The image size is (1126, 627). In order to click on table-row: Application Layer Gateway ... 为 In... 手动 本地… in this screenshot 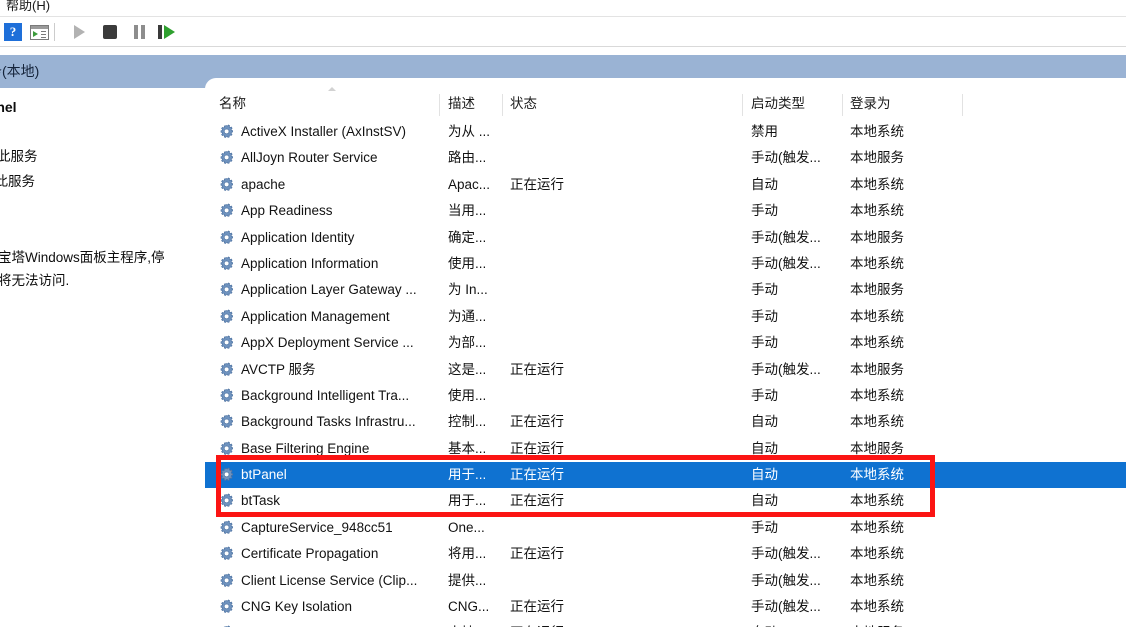, I will do `click(665, 290)`.